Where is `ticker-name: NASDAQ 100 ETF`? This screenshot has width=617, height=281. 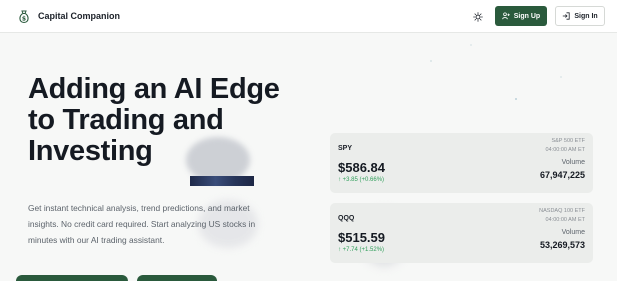 ticker-name: NASDAQ 100 ETF is located at coordinates (562, 211).